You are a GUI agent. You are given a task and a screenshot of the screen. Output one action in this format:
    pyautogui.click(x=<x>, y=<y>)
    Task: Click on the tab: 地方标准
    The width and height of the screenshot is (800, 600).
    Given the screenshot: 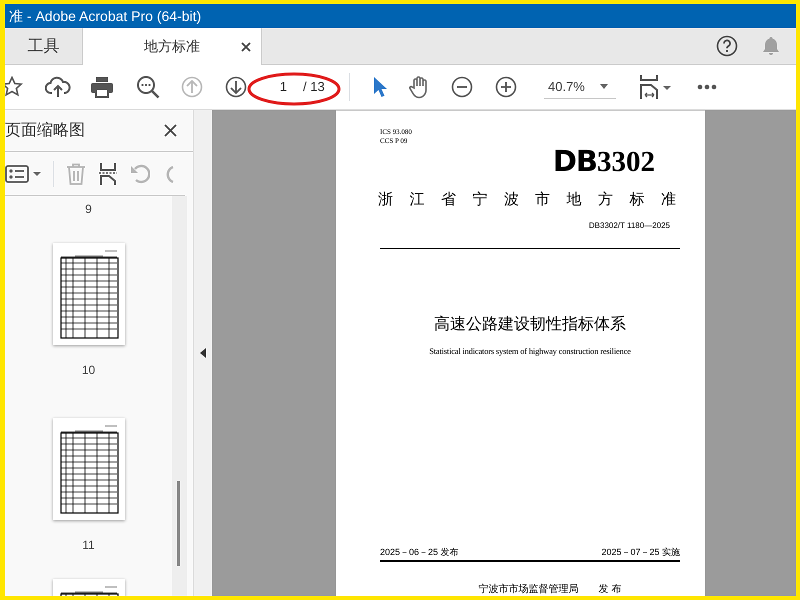 What is the action you would take?
    pyautogui.click(x=172, y=46)
    